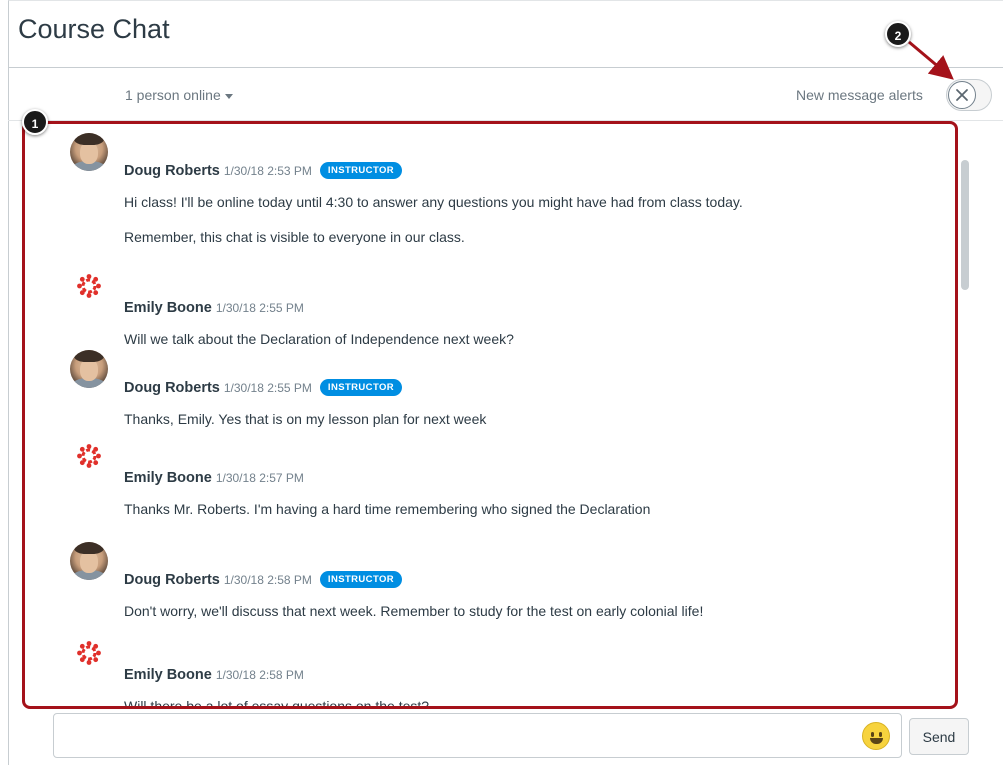 The height and width of the screenshot is (765, 1003). Describe the element at coordinates (228, 96) in the screenshot. I see `caret-down-icon` at that location.